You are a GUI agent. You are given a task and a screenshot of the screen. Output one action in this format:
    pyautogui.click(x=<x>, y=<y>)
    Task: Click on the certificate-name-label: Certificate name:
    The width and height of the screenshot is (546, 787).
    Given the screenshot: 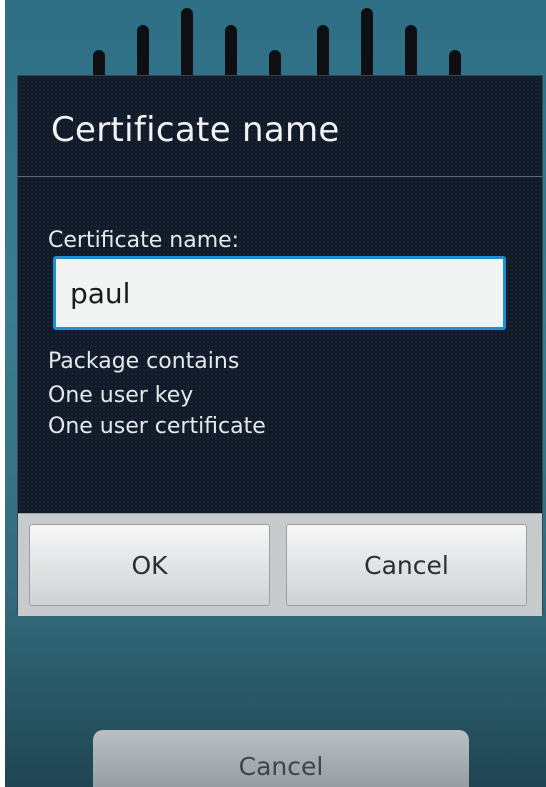 What is the action you would take?
    pyautogui.click(x=144, y=240)
    